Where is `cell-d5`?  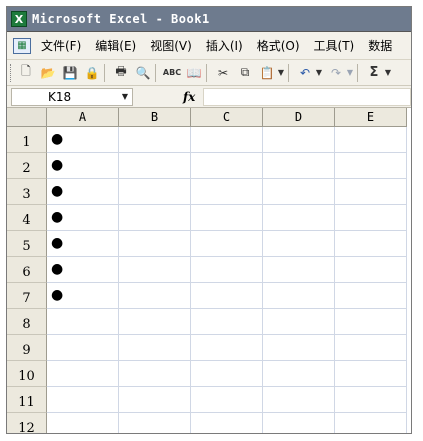 cell-d5 is located at coordinates (299, 244).